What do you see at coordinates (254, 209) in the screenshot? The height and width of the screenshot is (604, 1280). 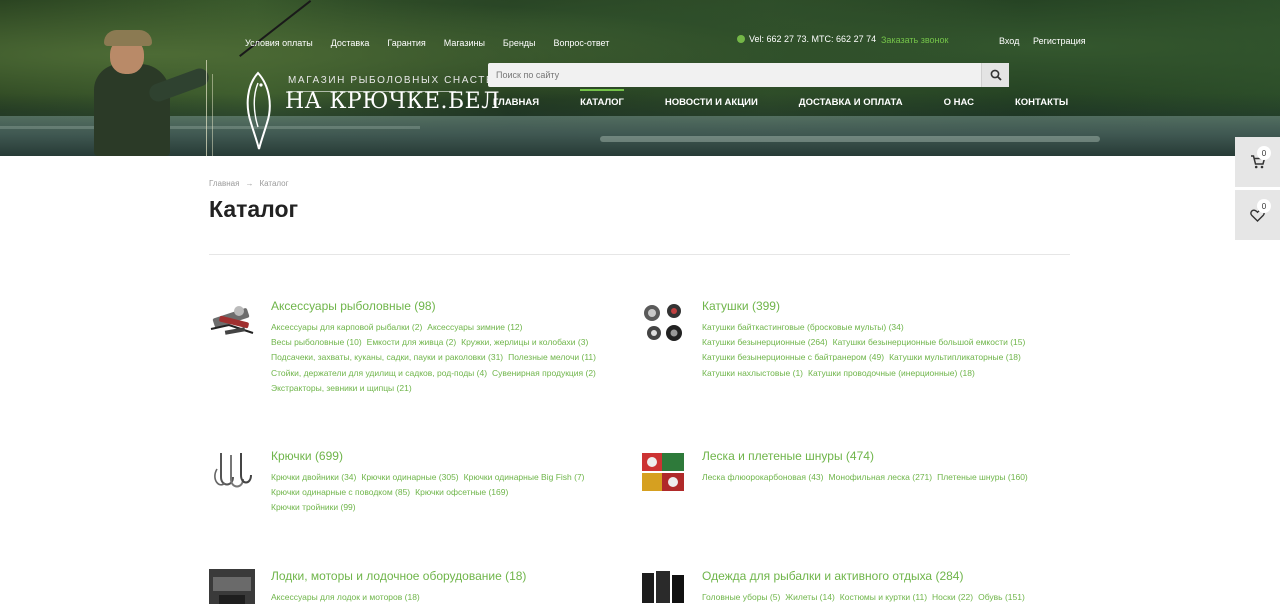 I see `page-title: Каталог` at bounding box center [254, 209].